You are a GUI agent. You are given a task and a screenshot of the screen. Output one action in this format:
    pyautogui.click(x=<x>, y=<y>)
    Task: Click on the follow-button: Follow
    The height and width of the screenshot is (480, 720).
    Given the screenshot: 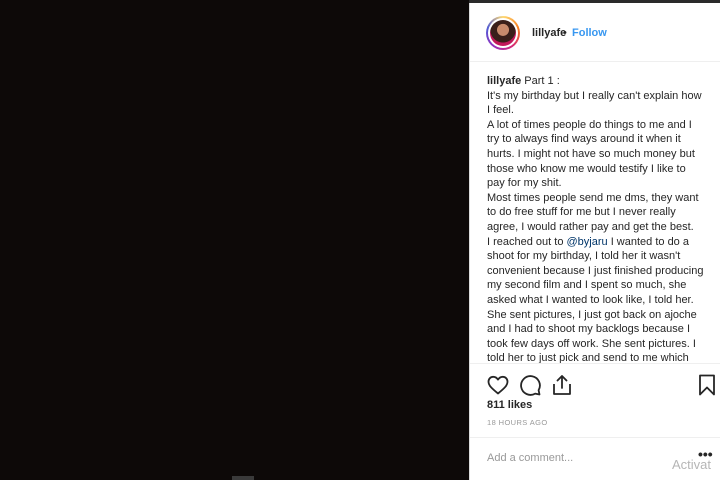 What is the action you would take?
    pyautogui.click(x=589, y=33)
    